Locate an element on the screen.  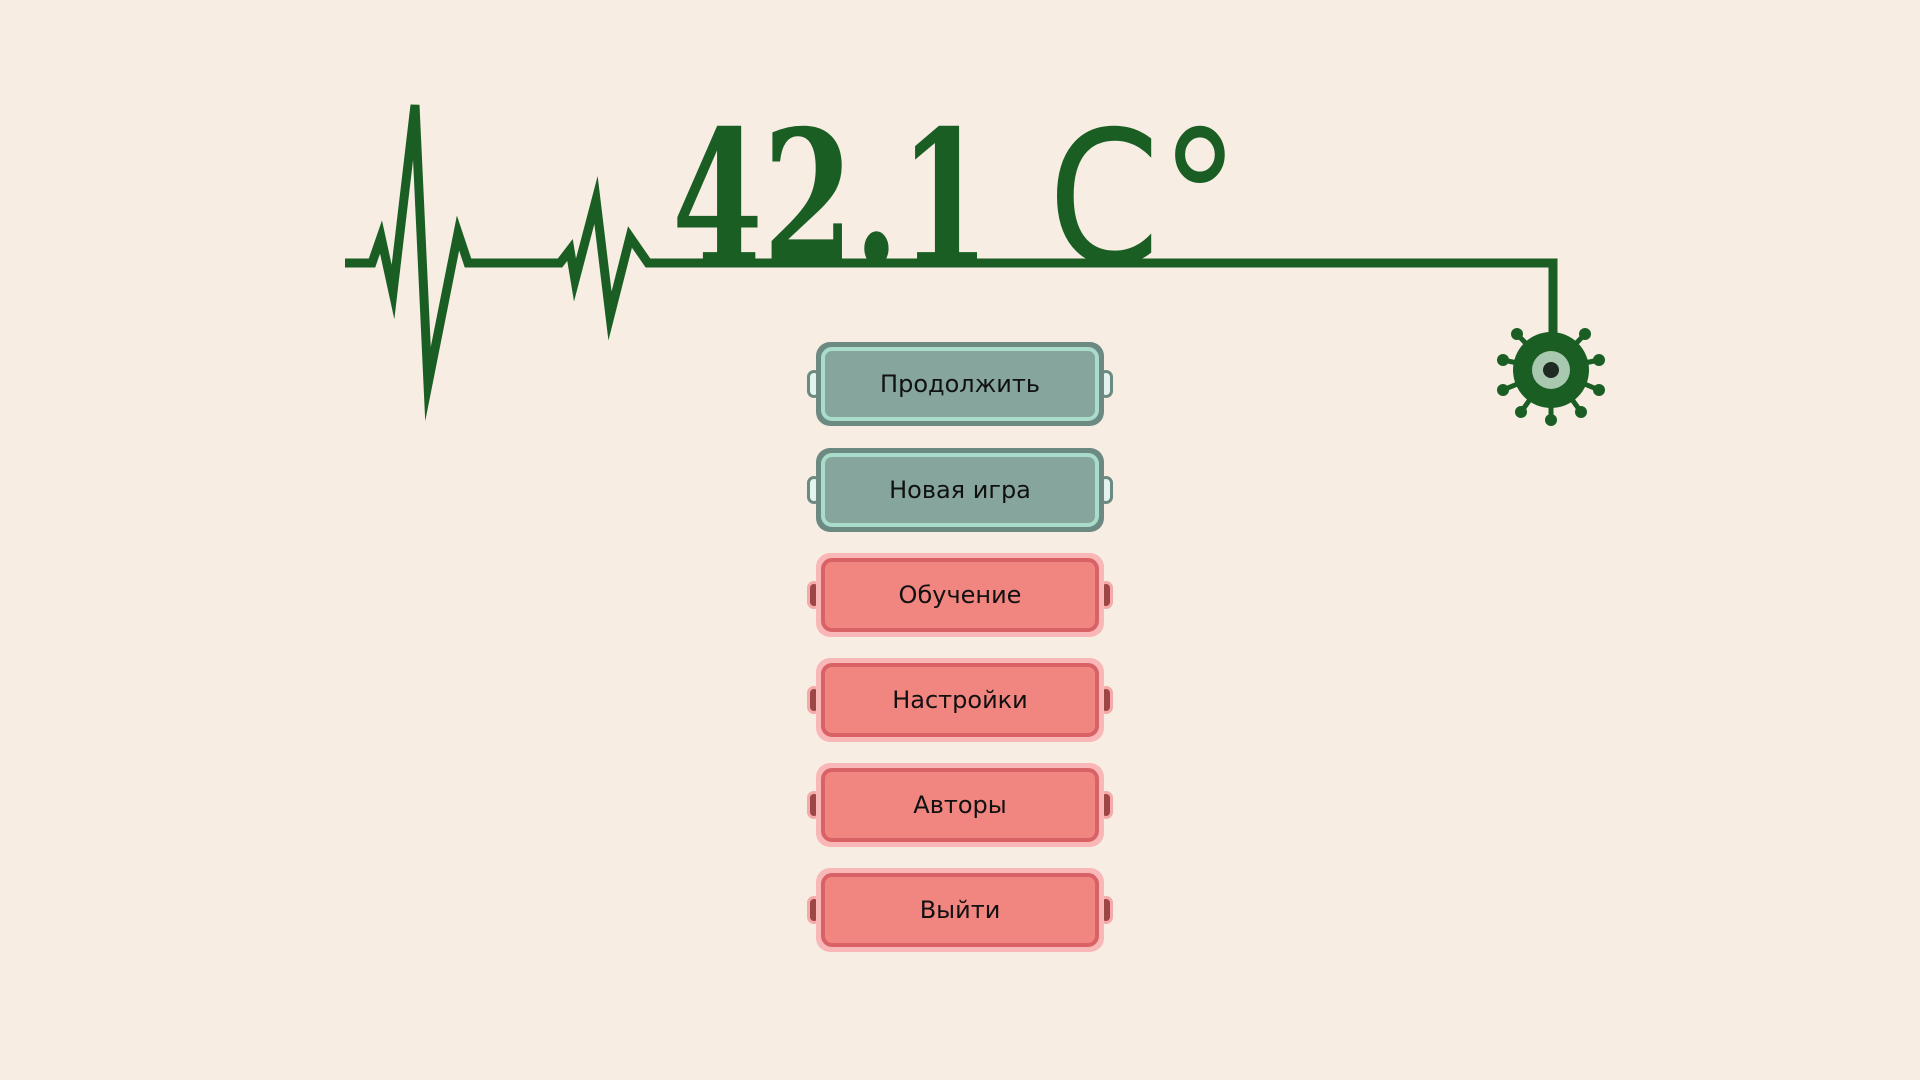
settings-button-label: Настройки is located at coordinates (960, 700).